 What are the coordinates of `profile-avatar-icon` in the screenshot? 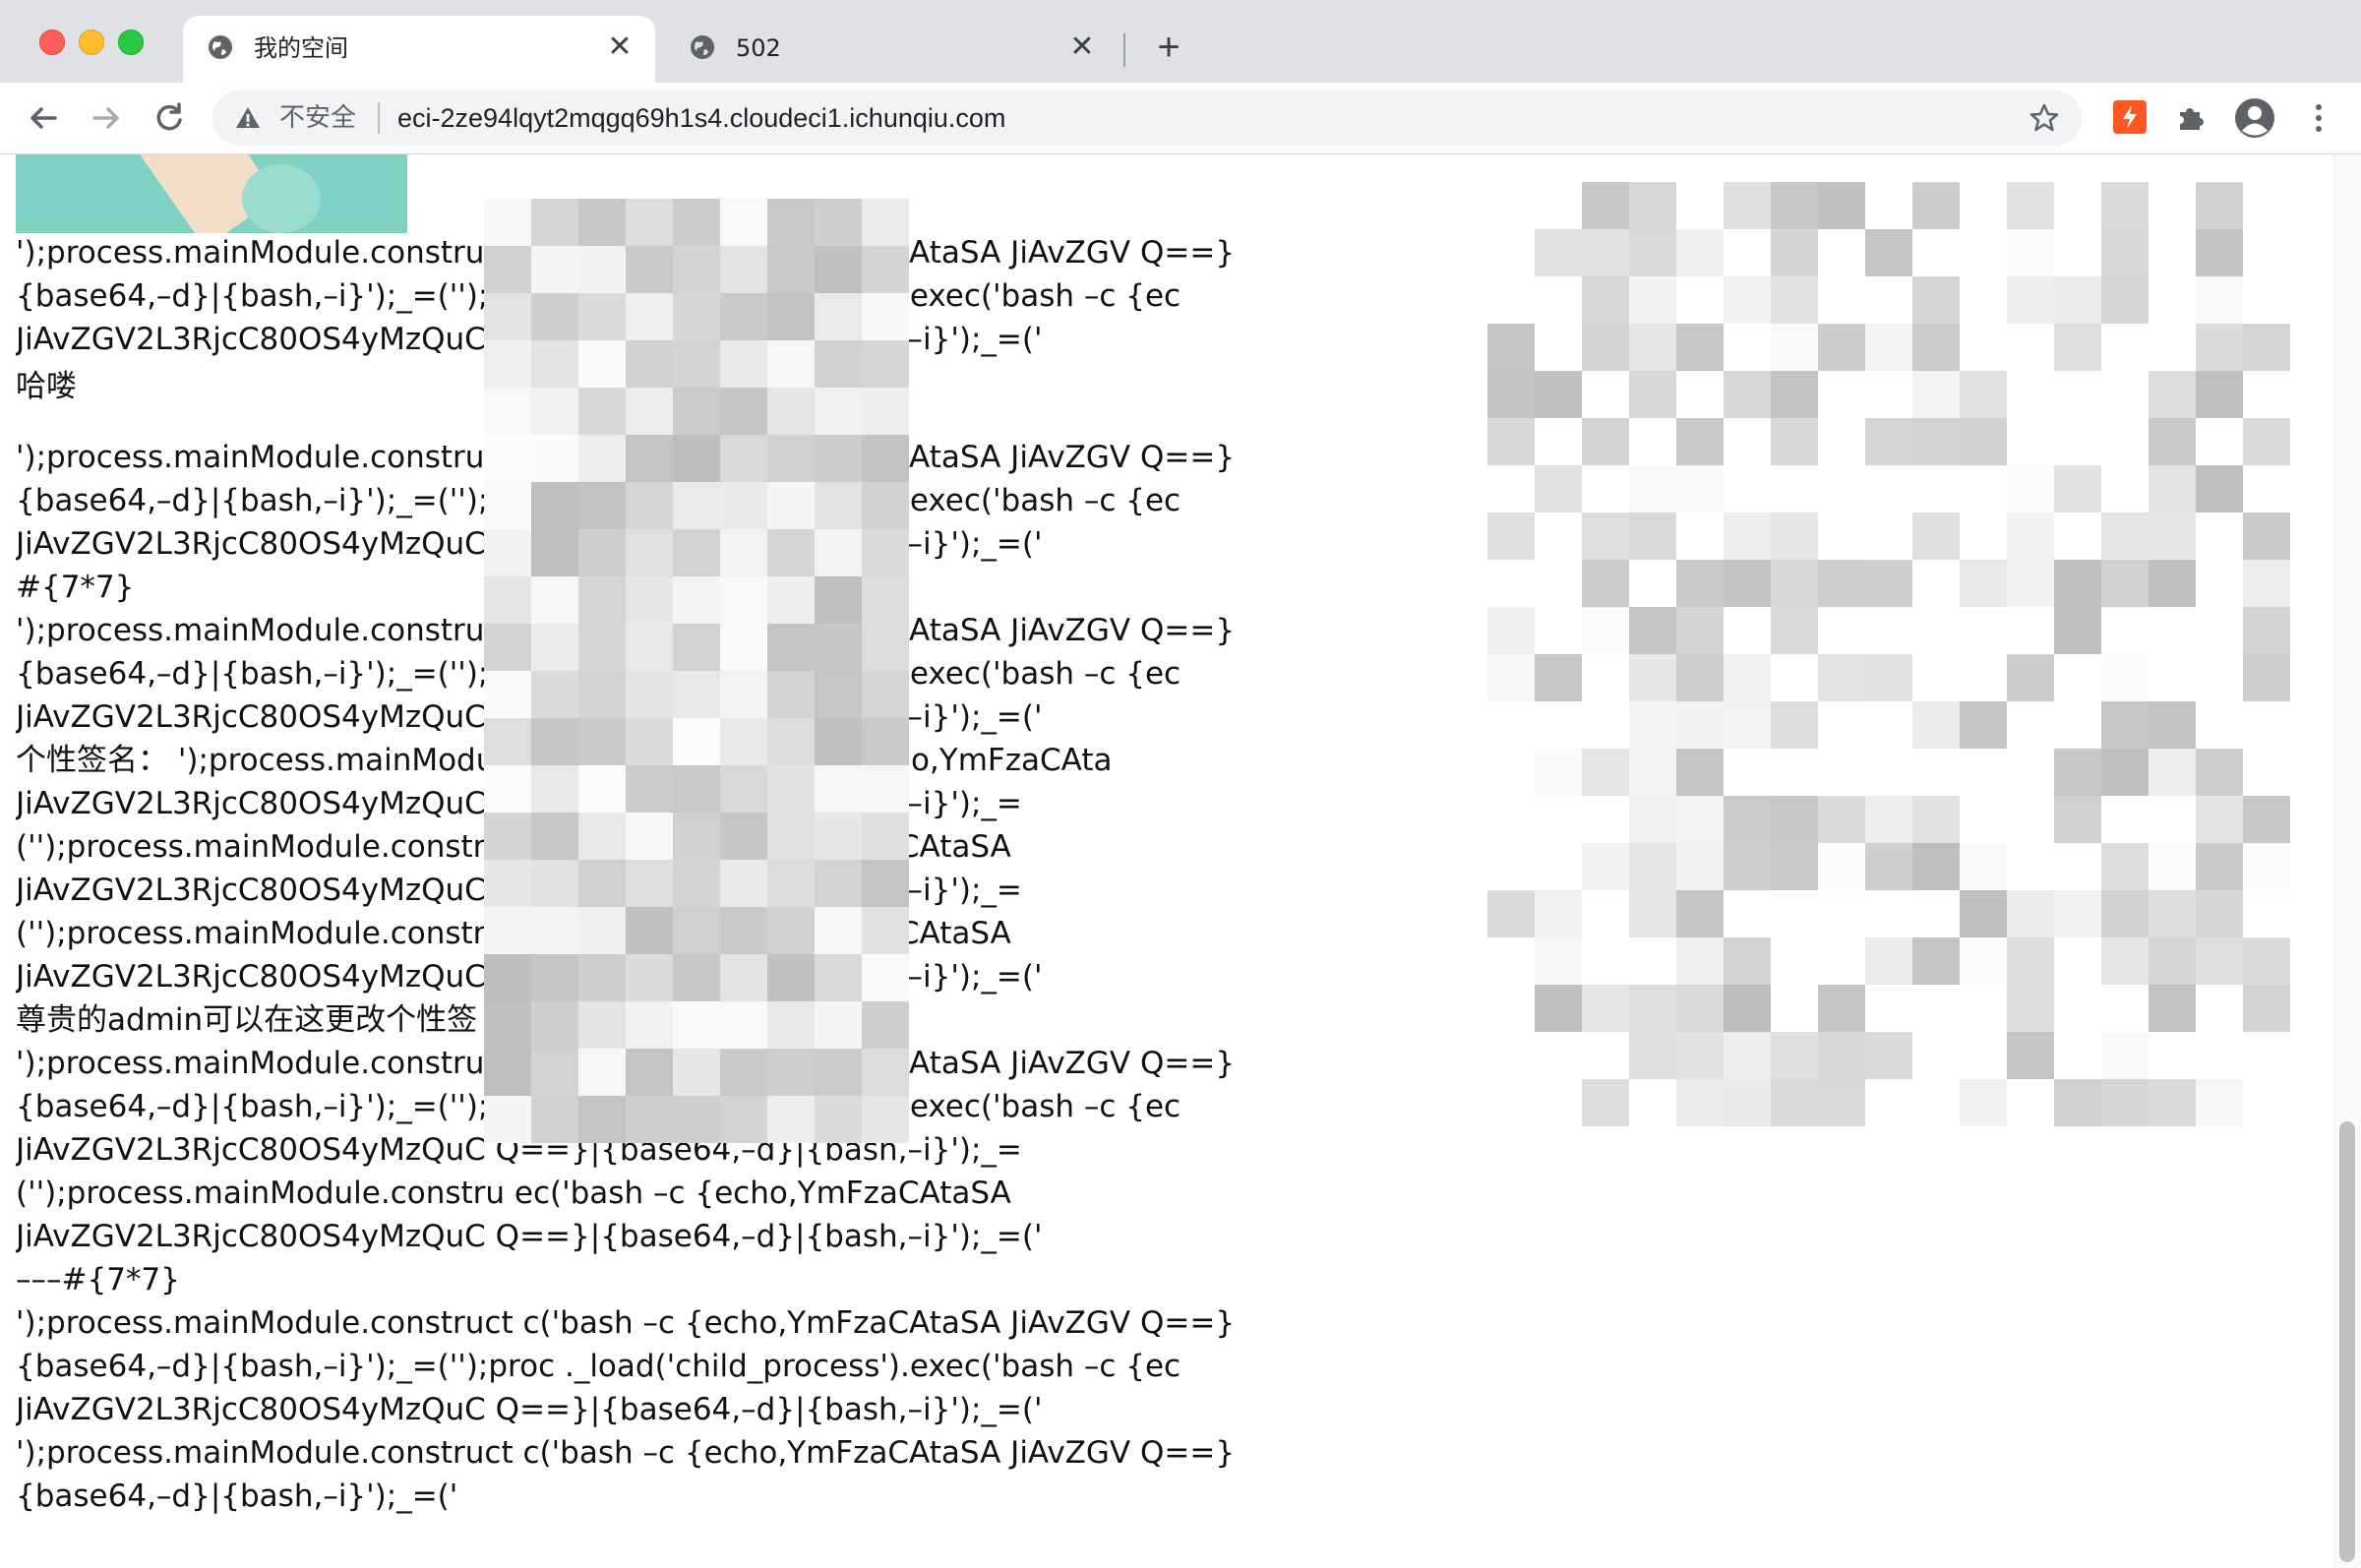 It's located at (2254, 118).